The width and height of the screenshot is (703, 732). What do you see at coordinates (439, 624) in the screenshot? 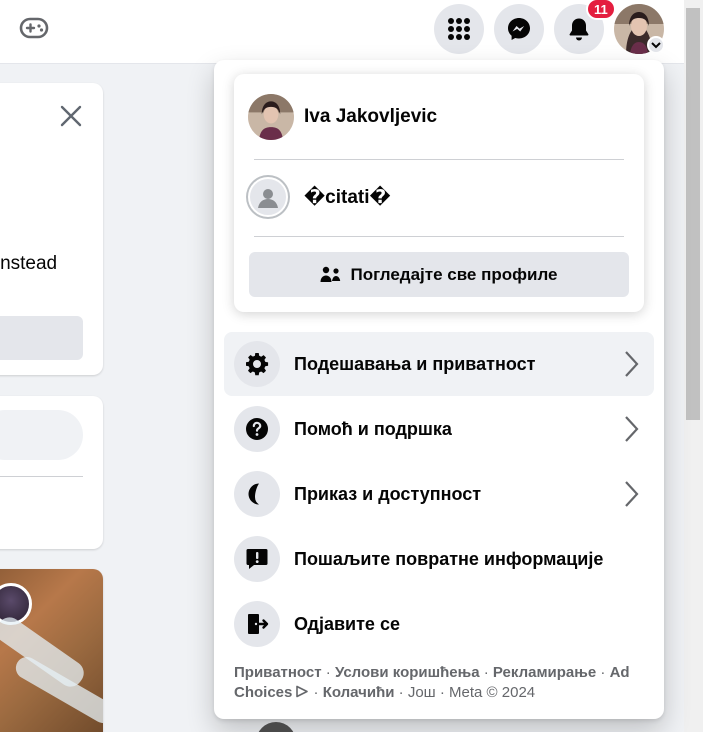
I see `menu-item-log-out: Одјавите се` at bounding box center [439, 624].